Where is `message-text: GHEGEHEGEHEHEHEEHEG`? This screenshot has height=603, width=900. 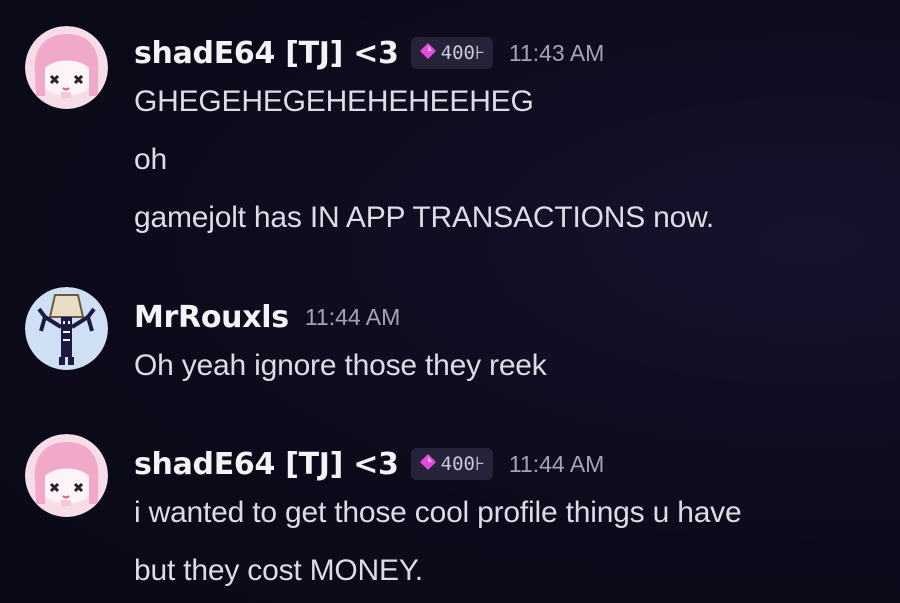
message-text: GHEGEHEGEHEHEHEEHEG is located at coordinates (334, 101).